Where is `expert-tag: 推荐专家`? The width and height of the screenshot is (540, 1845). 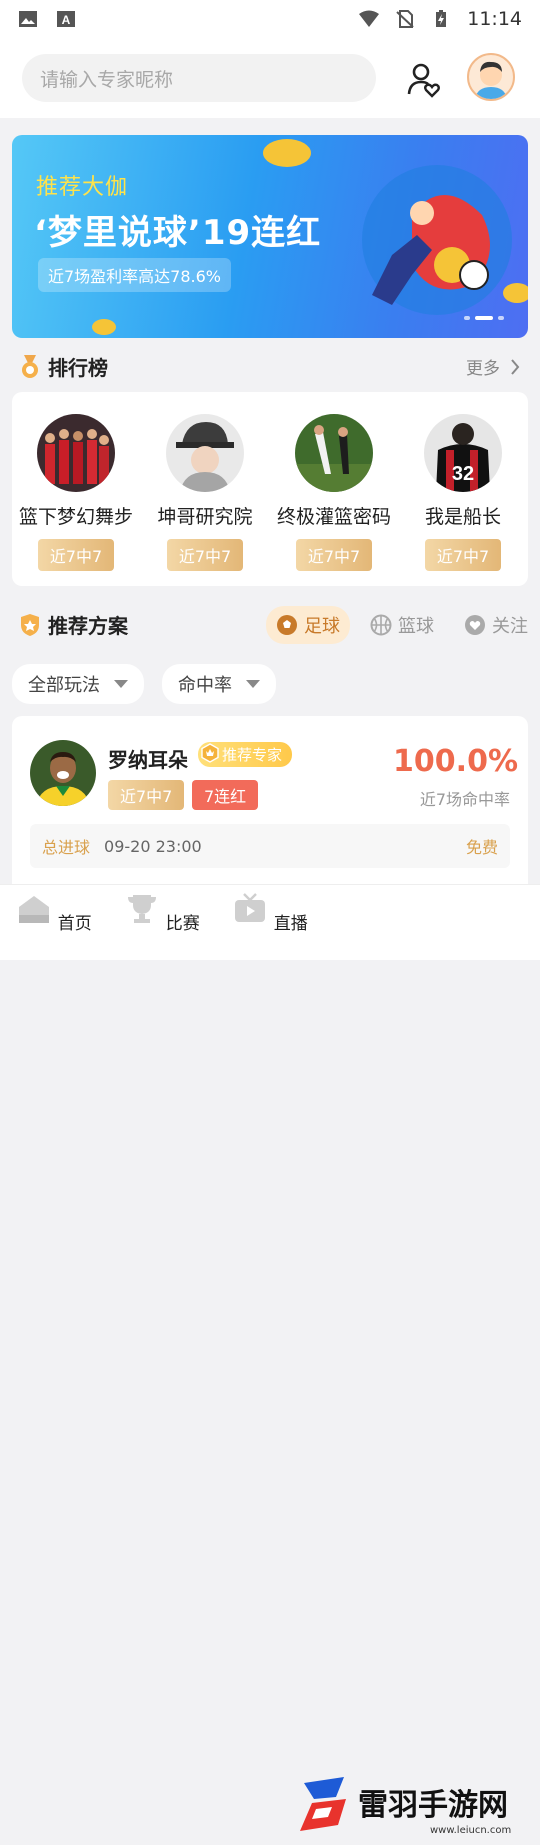 expert-tag: 推荐专家 is located at coordinates (245, 754).